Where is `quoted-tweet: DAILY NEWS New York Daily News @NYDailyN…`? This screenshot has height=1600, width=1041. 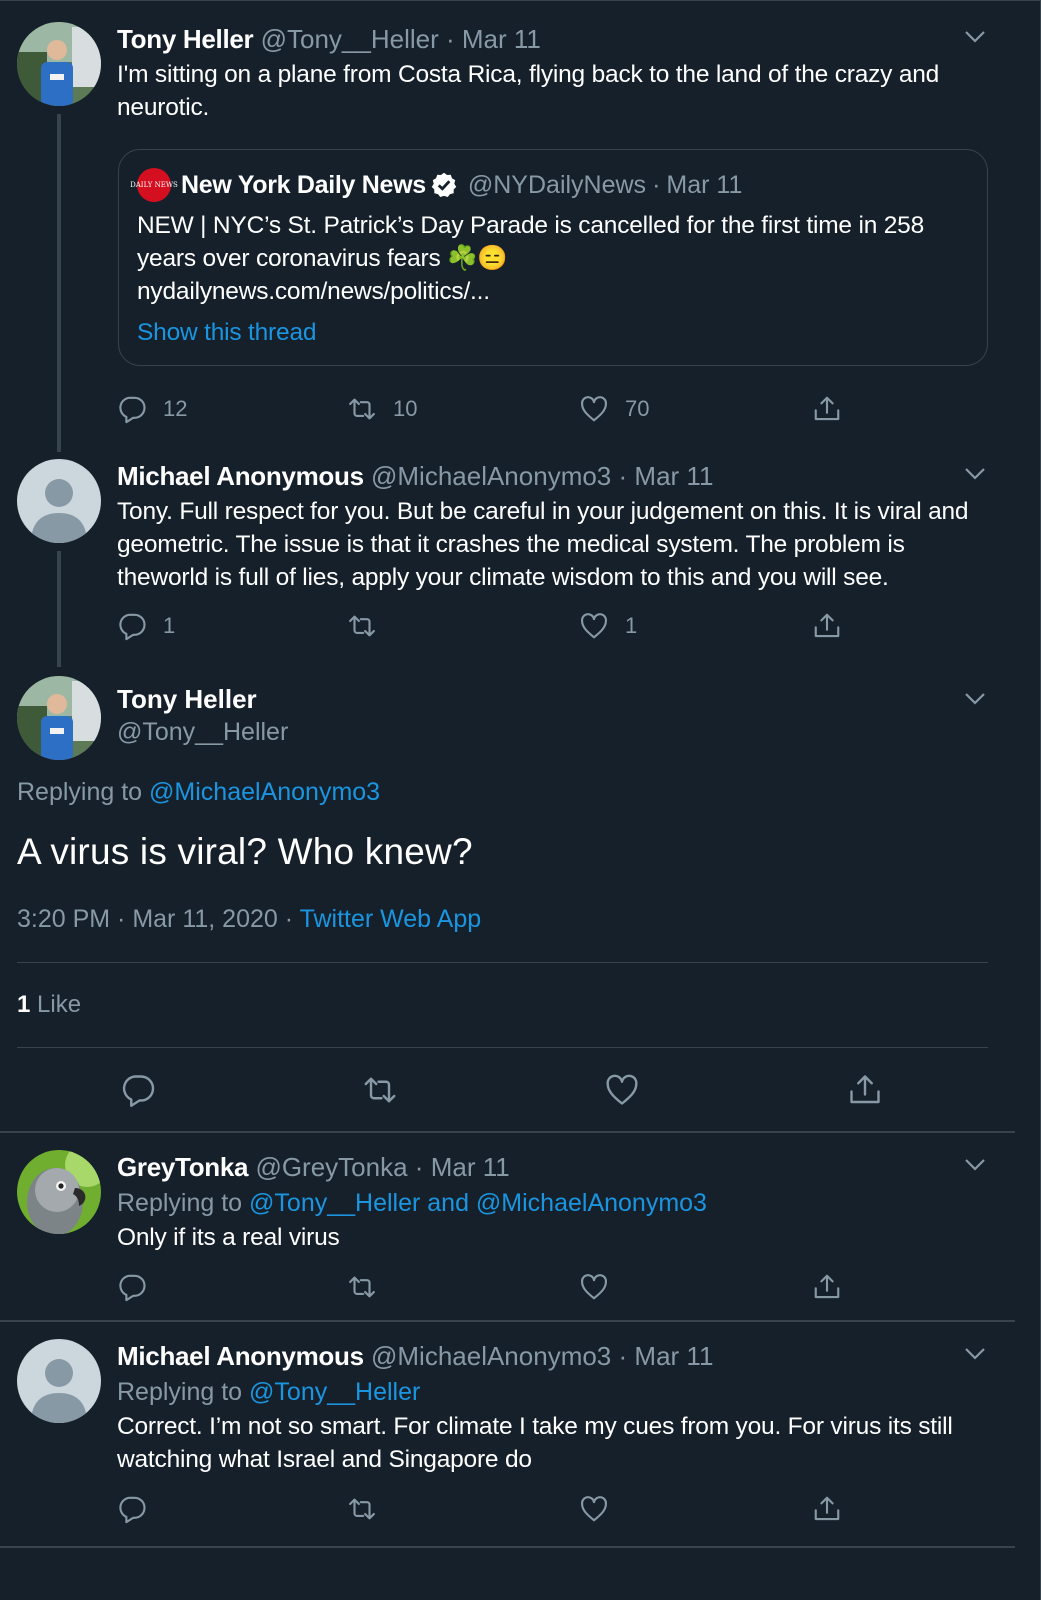
quoted-tweet: DAILY NEWS New York Daily News @NYDailyN… is located at coordinates (553, 257).